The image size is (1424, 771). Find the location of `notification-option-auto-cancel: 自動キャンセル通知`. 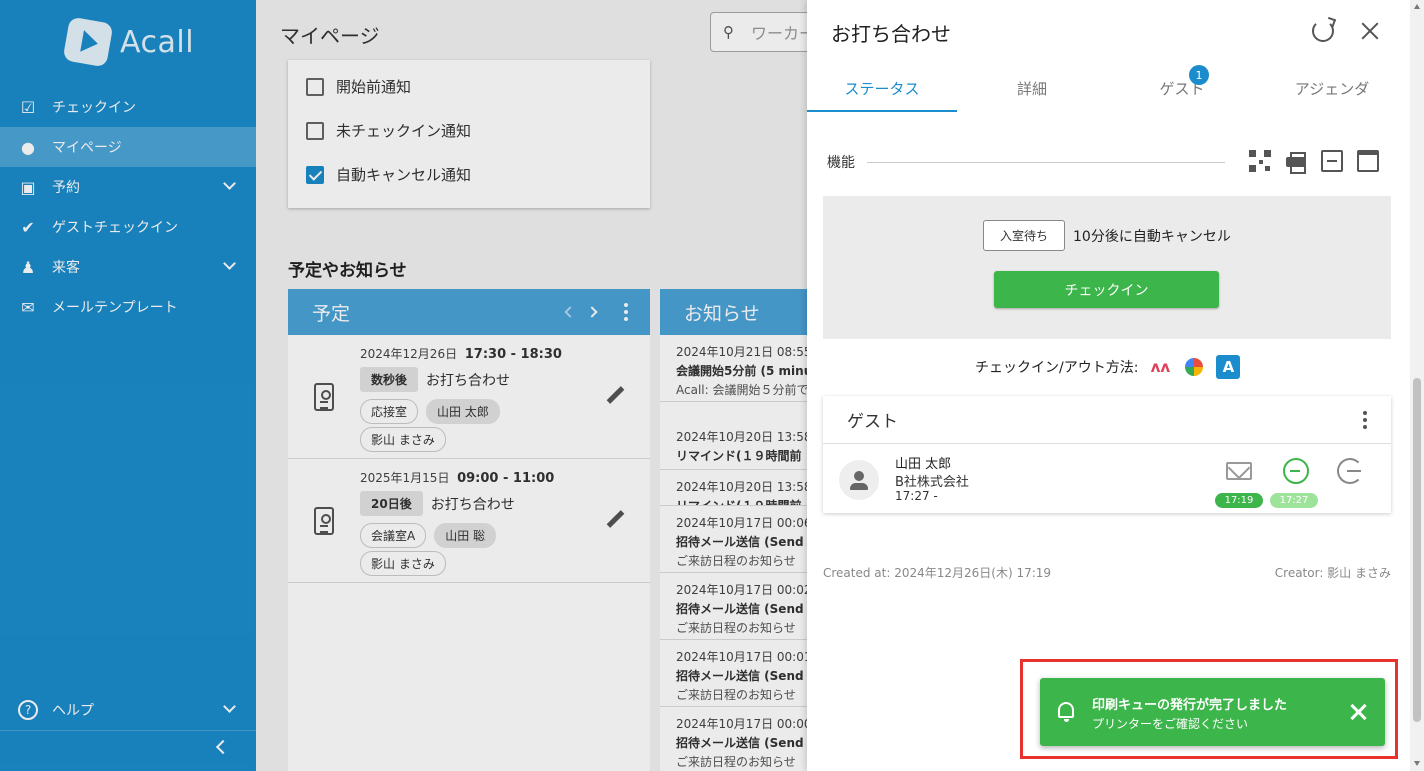

notification-option-auto-cancel: 自動キャンセル通知 is located at coordinates (388, 174).